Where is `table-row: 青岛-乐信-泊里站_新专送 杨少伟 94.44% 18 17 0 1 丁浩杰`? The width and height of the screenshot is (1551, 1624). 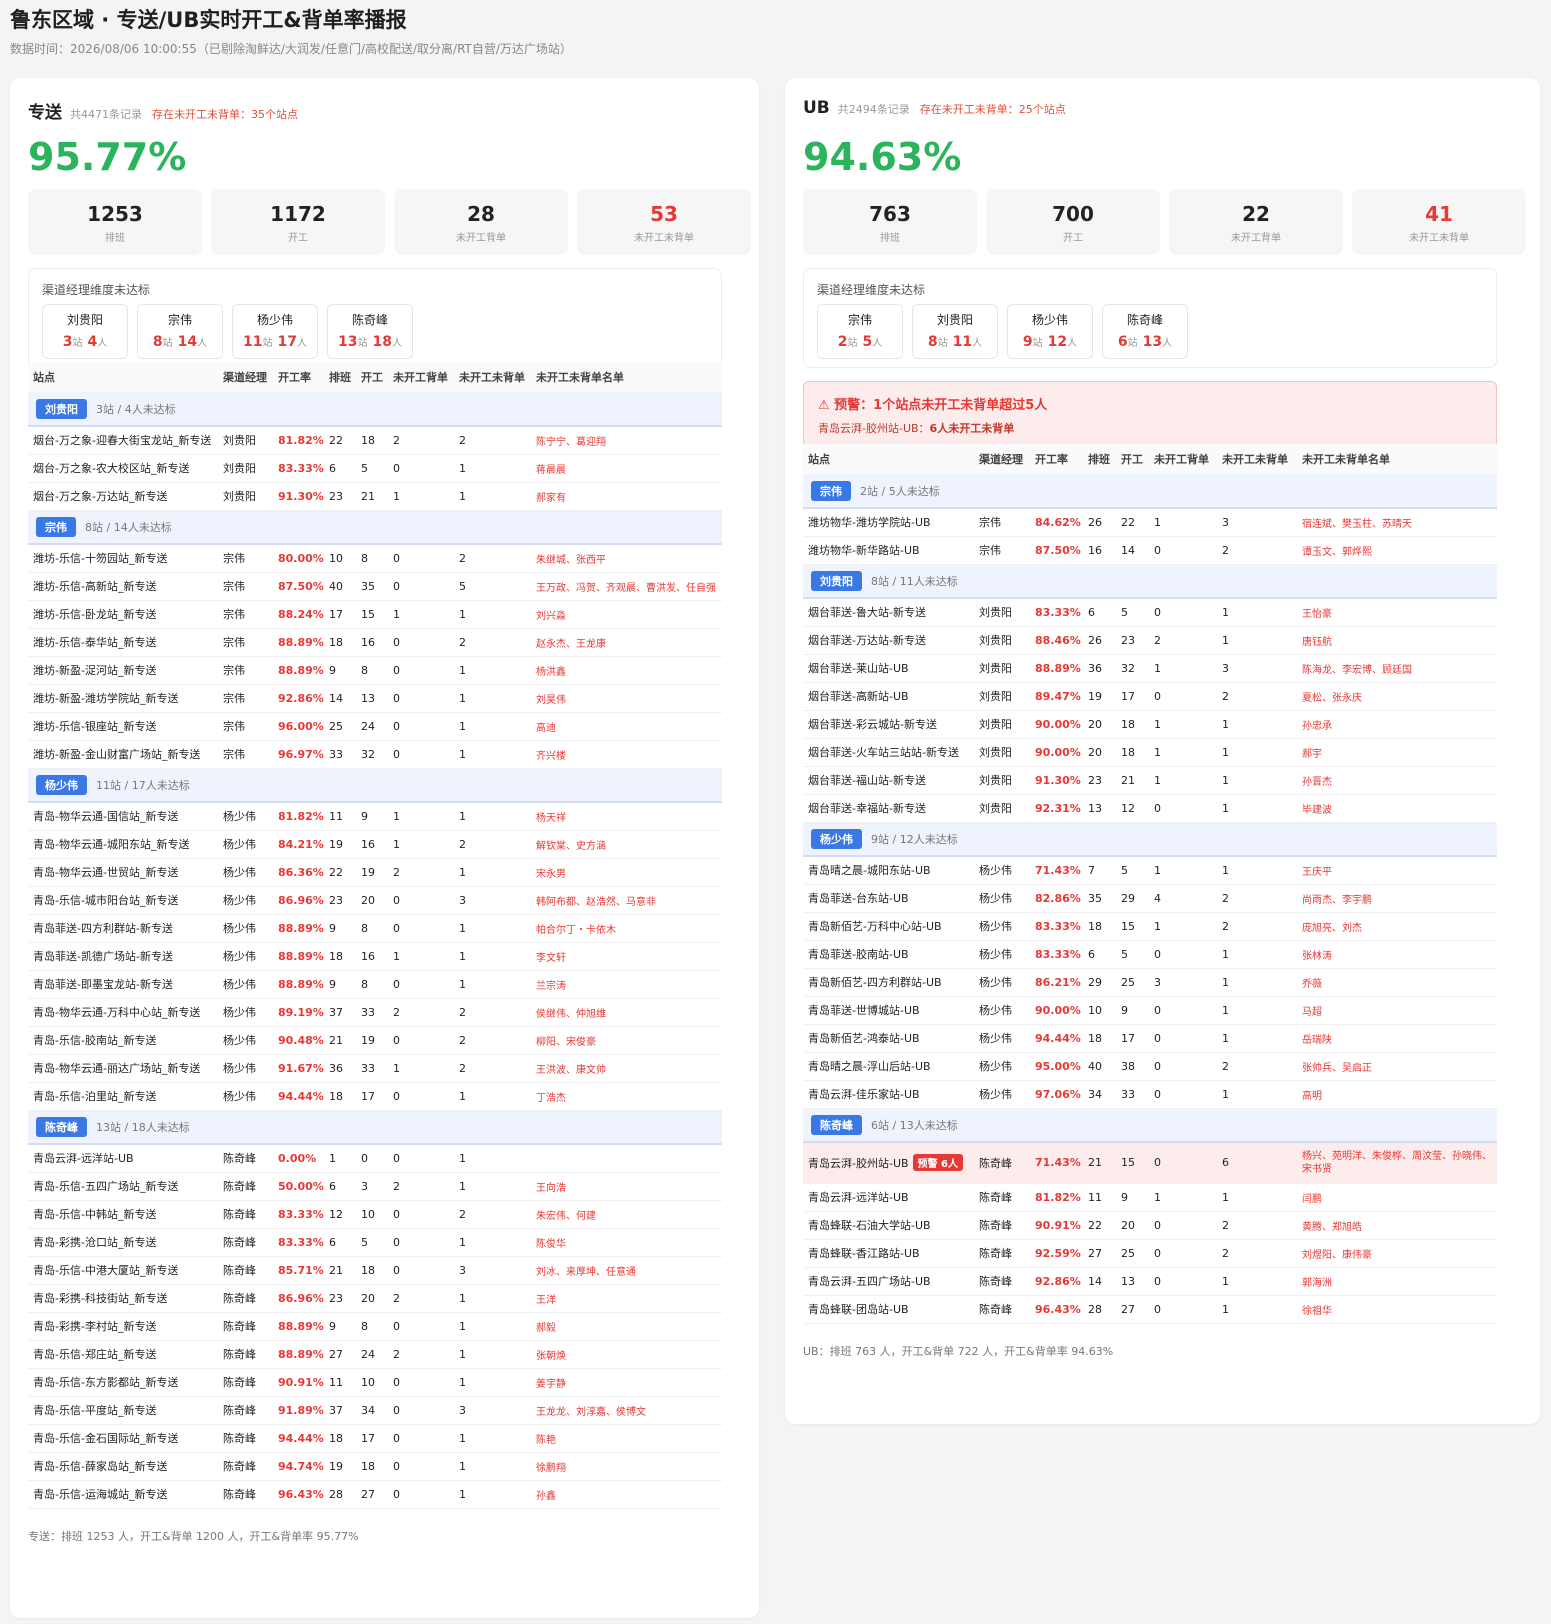 table-row: 青岛-乐信-泊里站_新专送 杨少伟 94.44% 18 17 0 1 丁浩杰 is located at coordinates (375, 1096).